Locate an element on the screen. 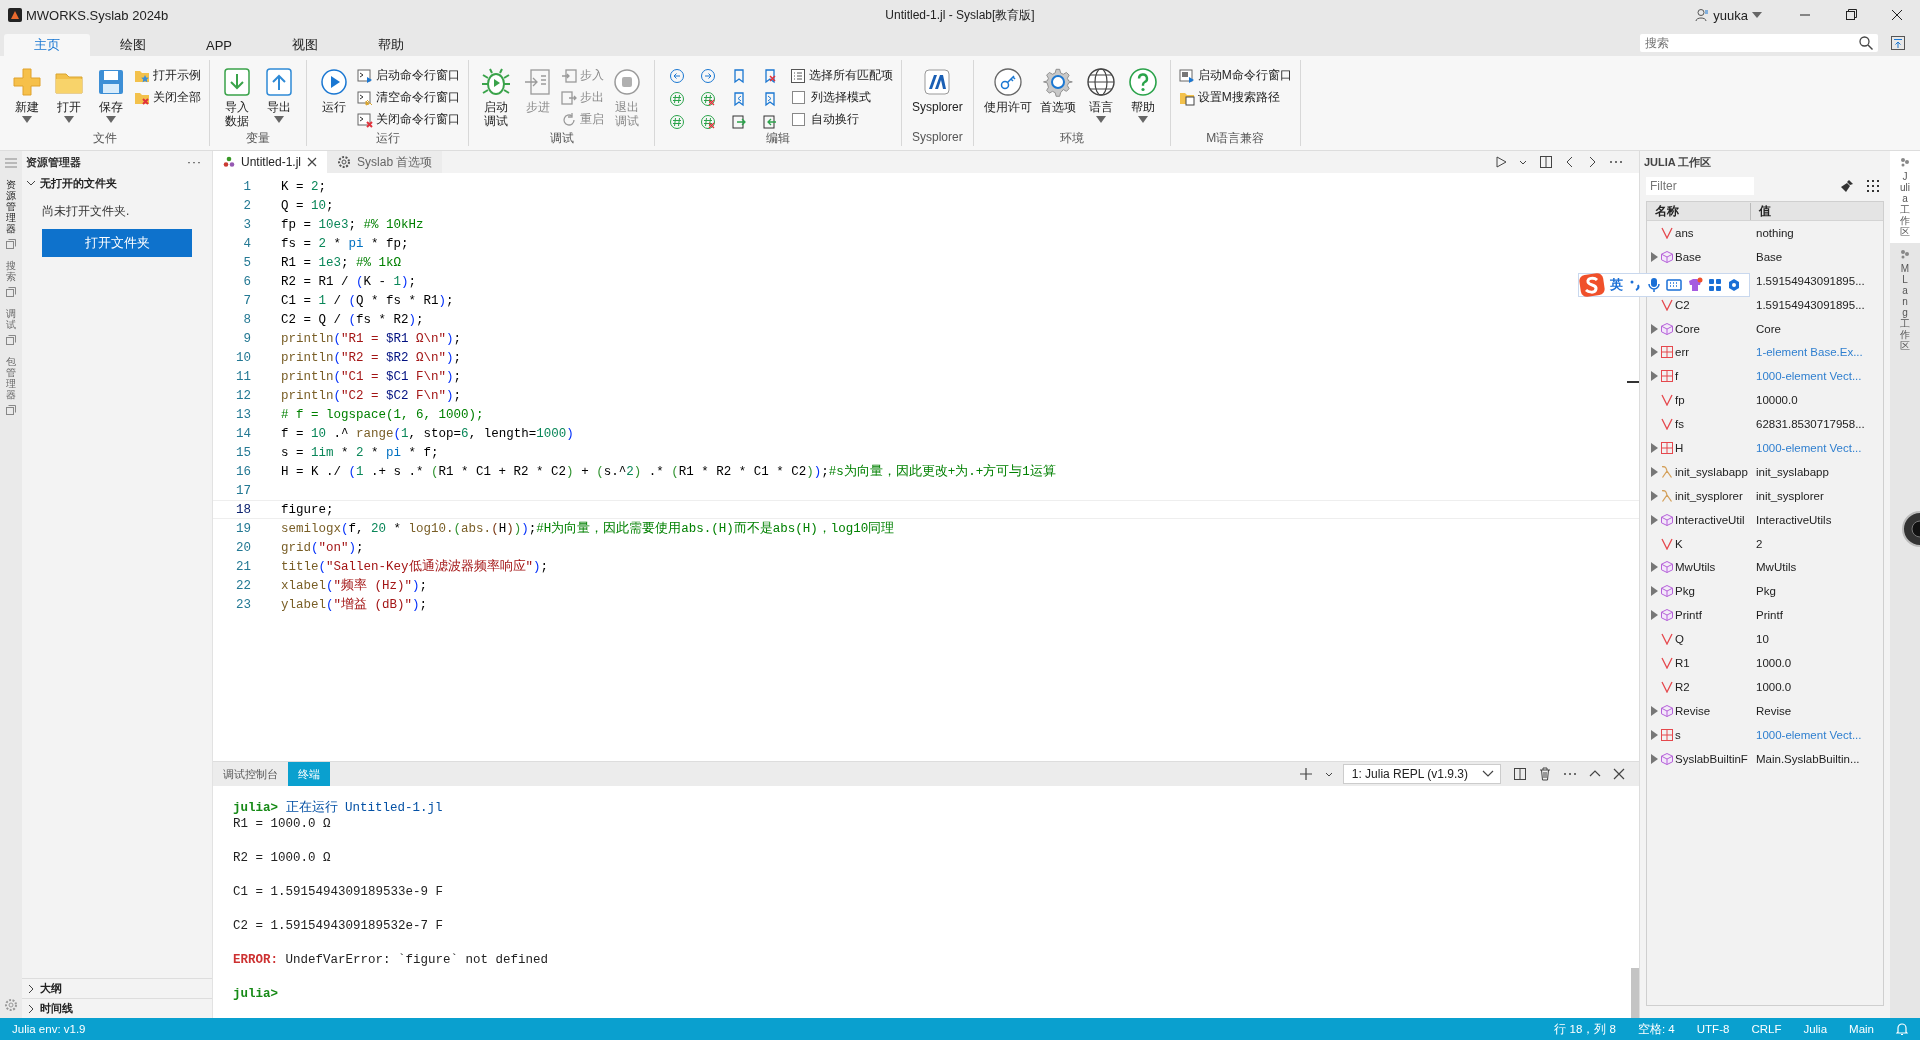 This screenshot has width=1920, height=1040. ime-mode: 英 is located at coordinates (1616, 285).